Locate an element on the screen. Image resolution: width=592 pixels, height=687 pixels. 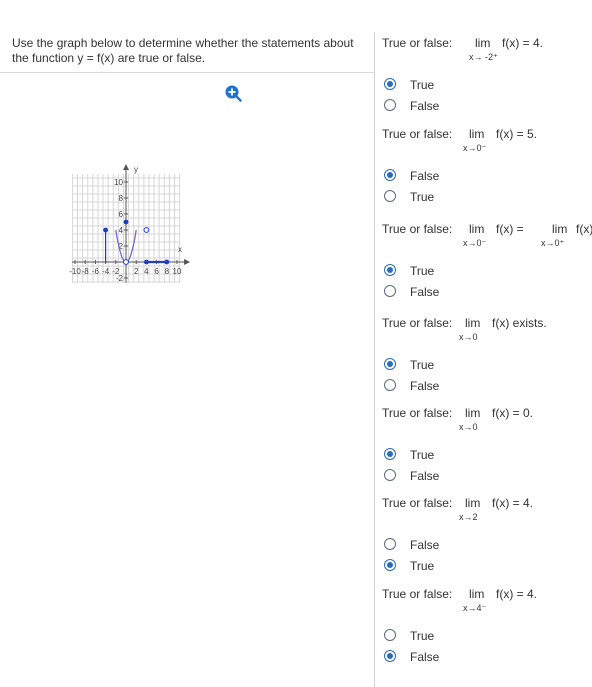
y-tick-label: 10 is located at coordinates (118, 182).